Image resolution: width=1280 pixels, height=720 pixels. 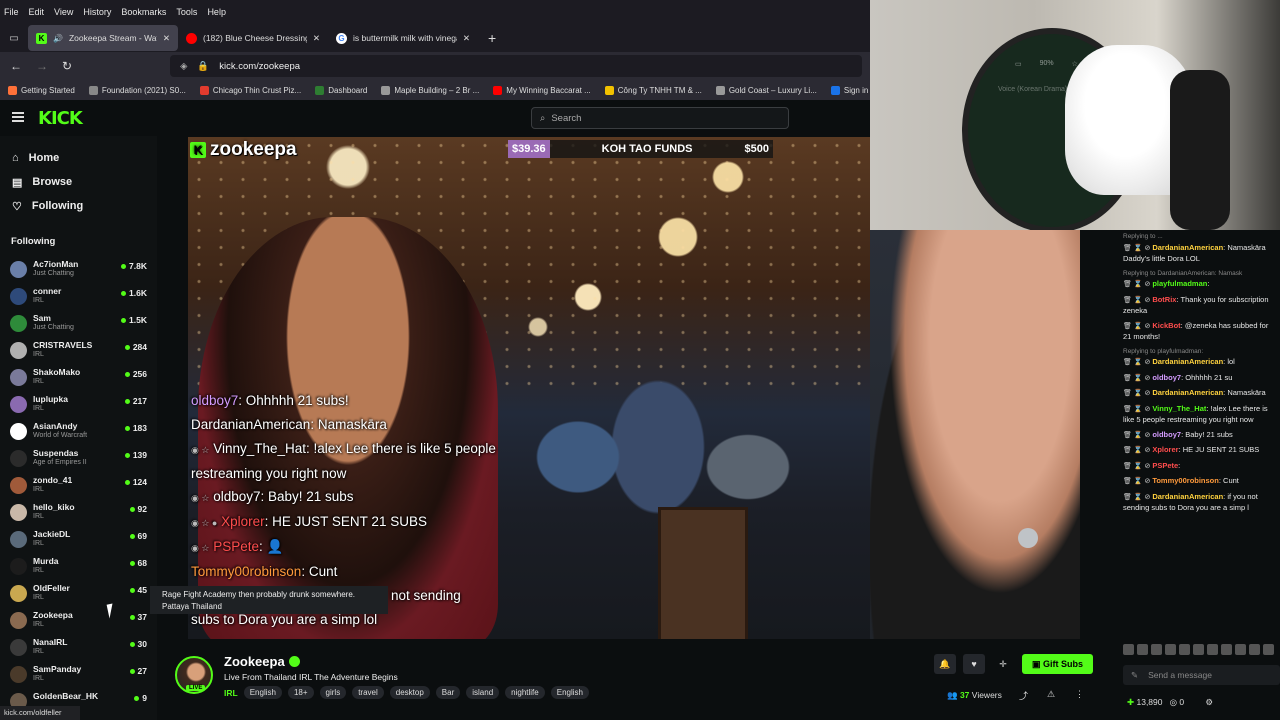 I want to click on boost-button: ✛, so click(x=1003, y=664).